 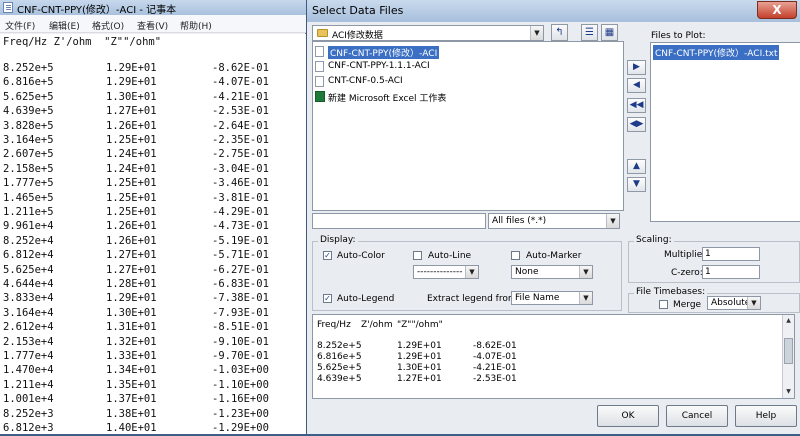 What do you see at coordinates (663, 304) in the screenshot?
I see `merge-checkbox` at bounding box center [663, 304].